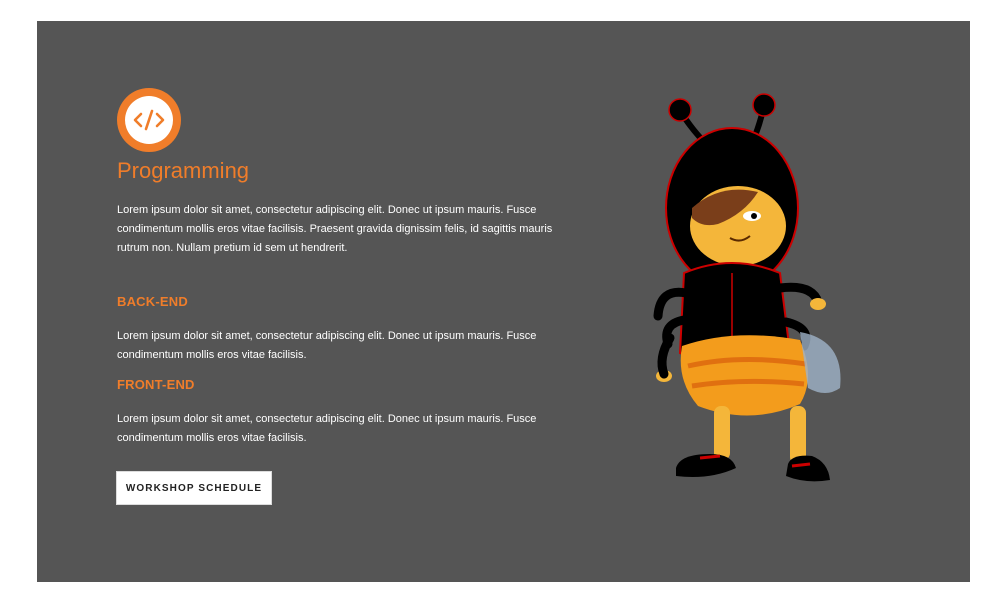 The height and width of the screenshot is (606, 1000). What do you see at coordinates (747, 287) in the screenshot?
I see `bee-mascot-illustration` at bounding box center [747, 287].